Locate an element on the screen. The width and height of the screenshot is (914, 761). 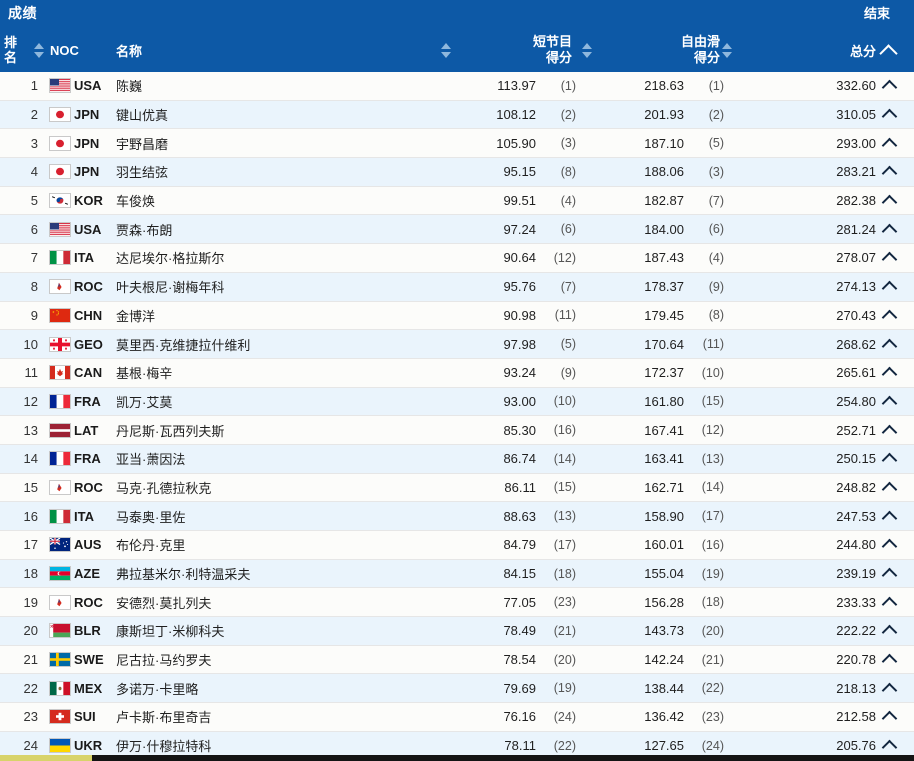
table-row: 6 USA 贾森·布朗 97.24 (6) 184.00 (6) 281.24 is located at coordinates (457, 230).